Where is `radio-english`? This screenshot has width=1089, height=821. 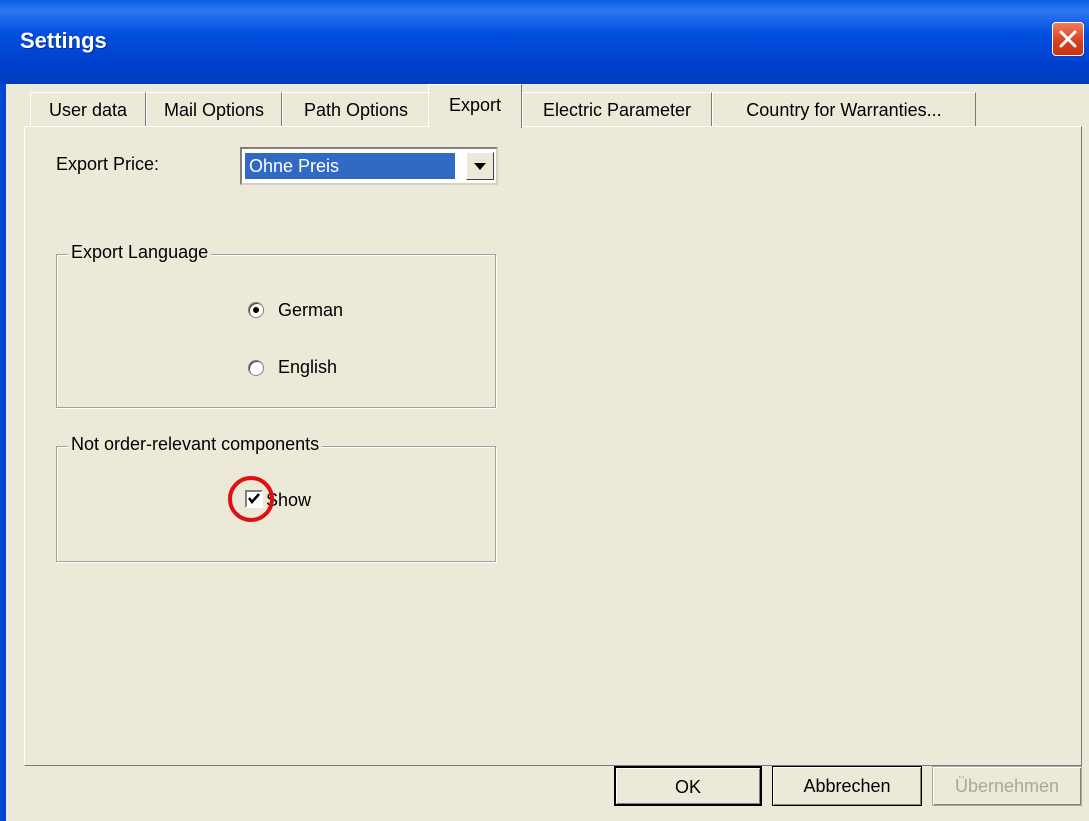 radio-english is located at coordinates (256, 368).